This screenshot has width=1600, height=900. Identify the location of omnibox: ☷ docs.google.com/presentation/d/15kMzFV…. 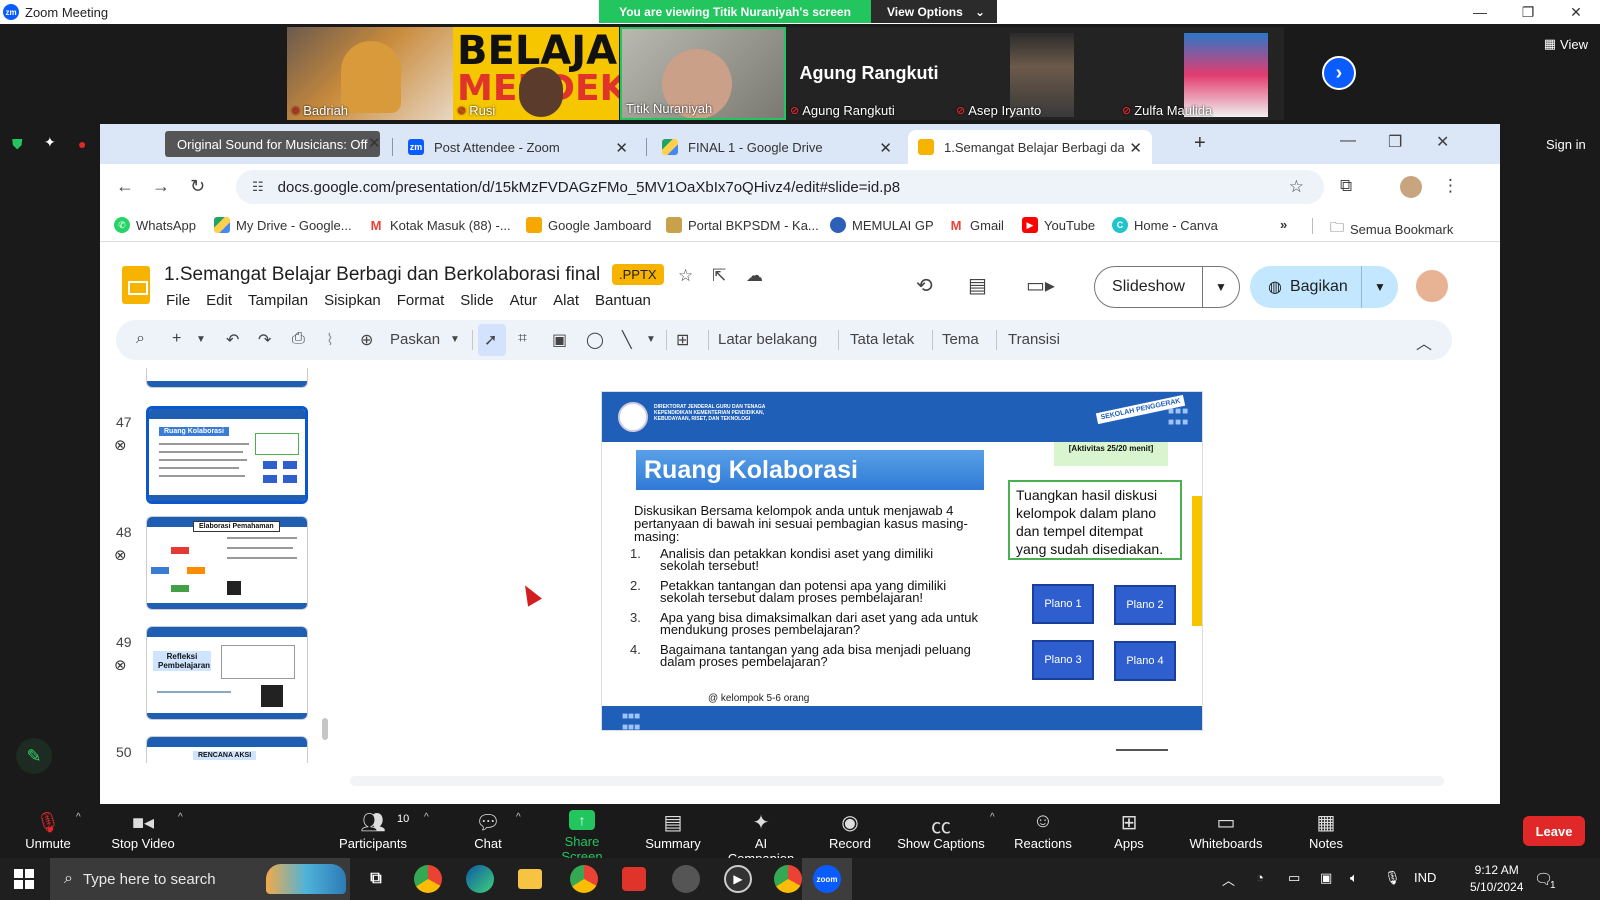
(780, 187).